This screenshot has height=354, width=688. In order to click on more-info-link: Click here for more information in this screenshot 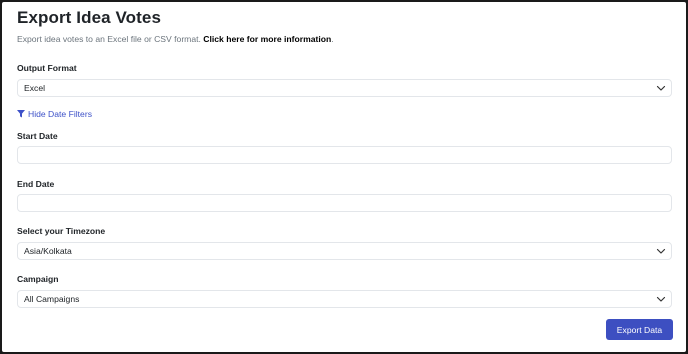, I will do `click(267, 39)`.